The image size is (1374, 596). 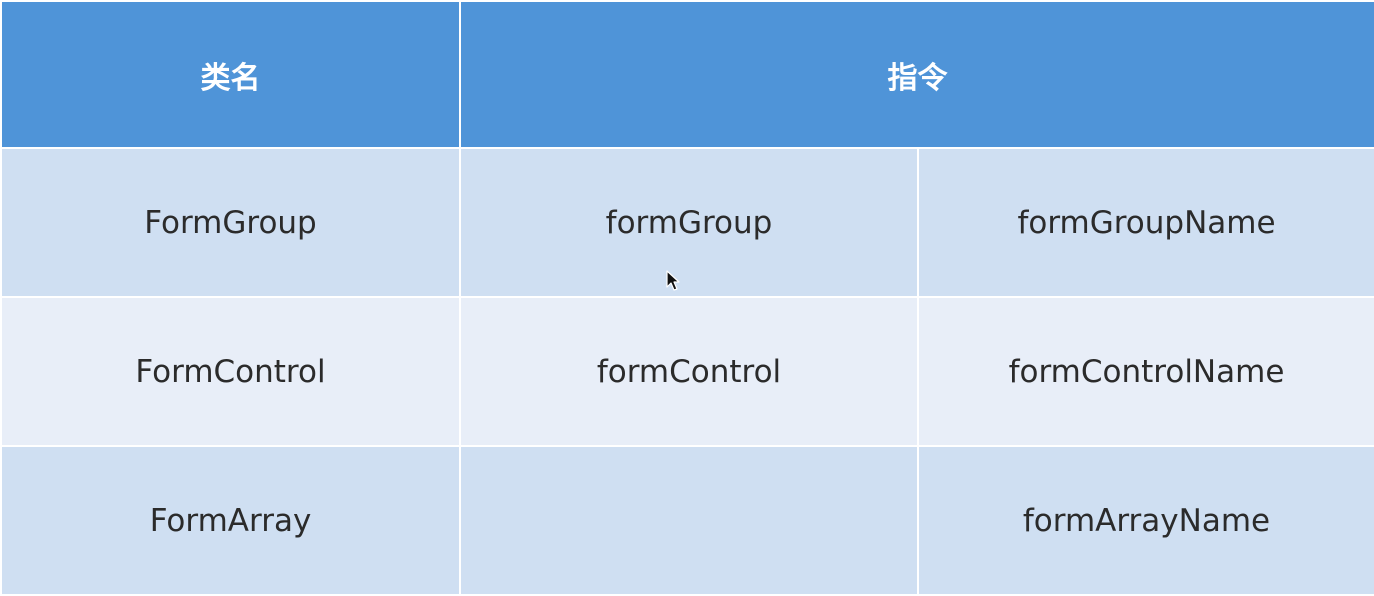 I want to click on cell-class-name: FormGroup, so click(x=230, y=222).